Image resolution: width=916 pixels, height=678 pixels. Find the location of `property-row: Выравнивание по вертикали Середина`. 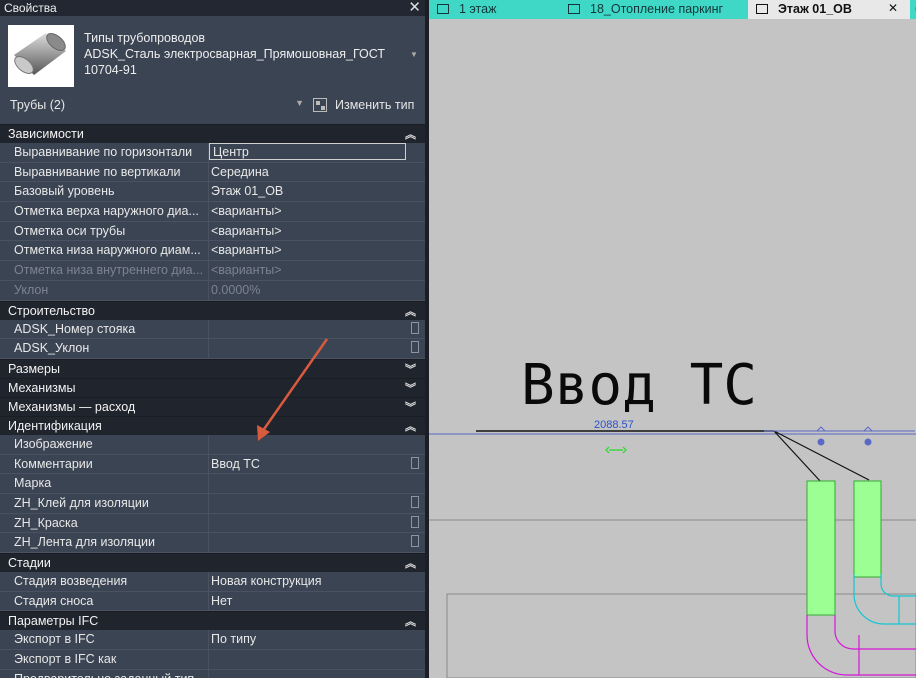

property-row: Выравнивание по вертикали Середина is located at coordinates (212, 172).